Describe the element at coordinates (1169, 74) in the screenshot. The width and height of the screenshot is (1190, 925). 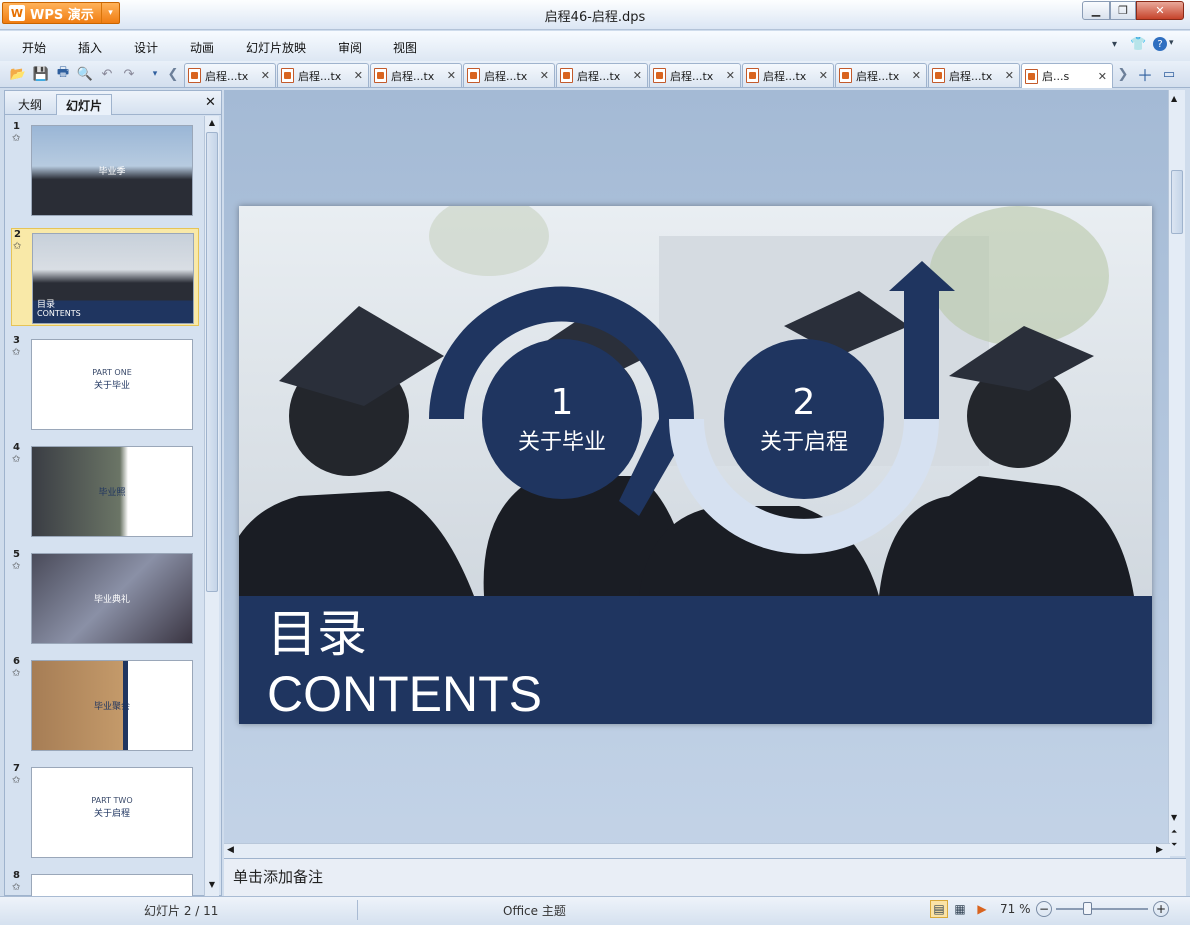
I see `tab-list-icon: ▭` at that location.